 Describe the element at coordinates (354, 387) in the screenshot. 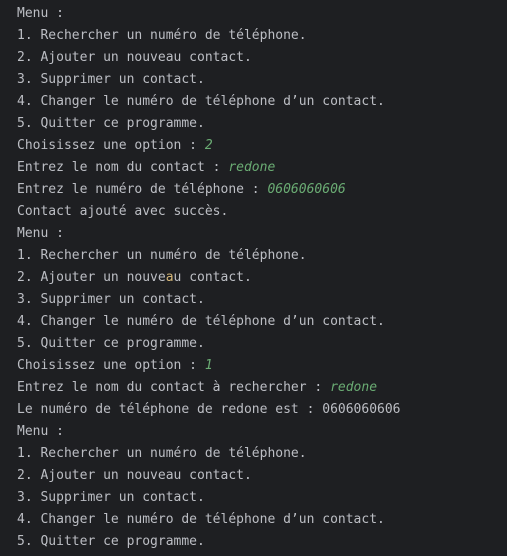

I see `search-input: redone` at that location.